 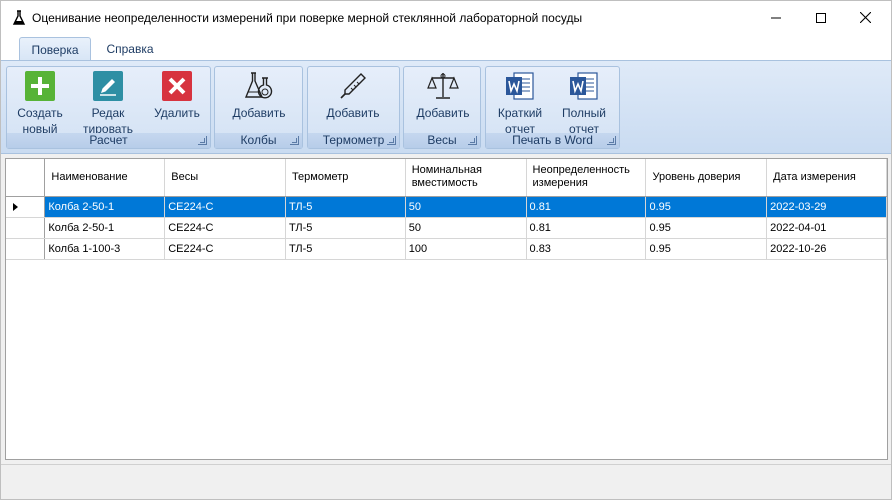 I want to click on table-cell: 2022-10-26, so click(x=826, y=249).